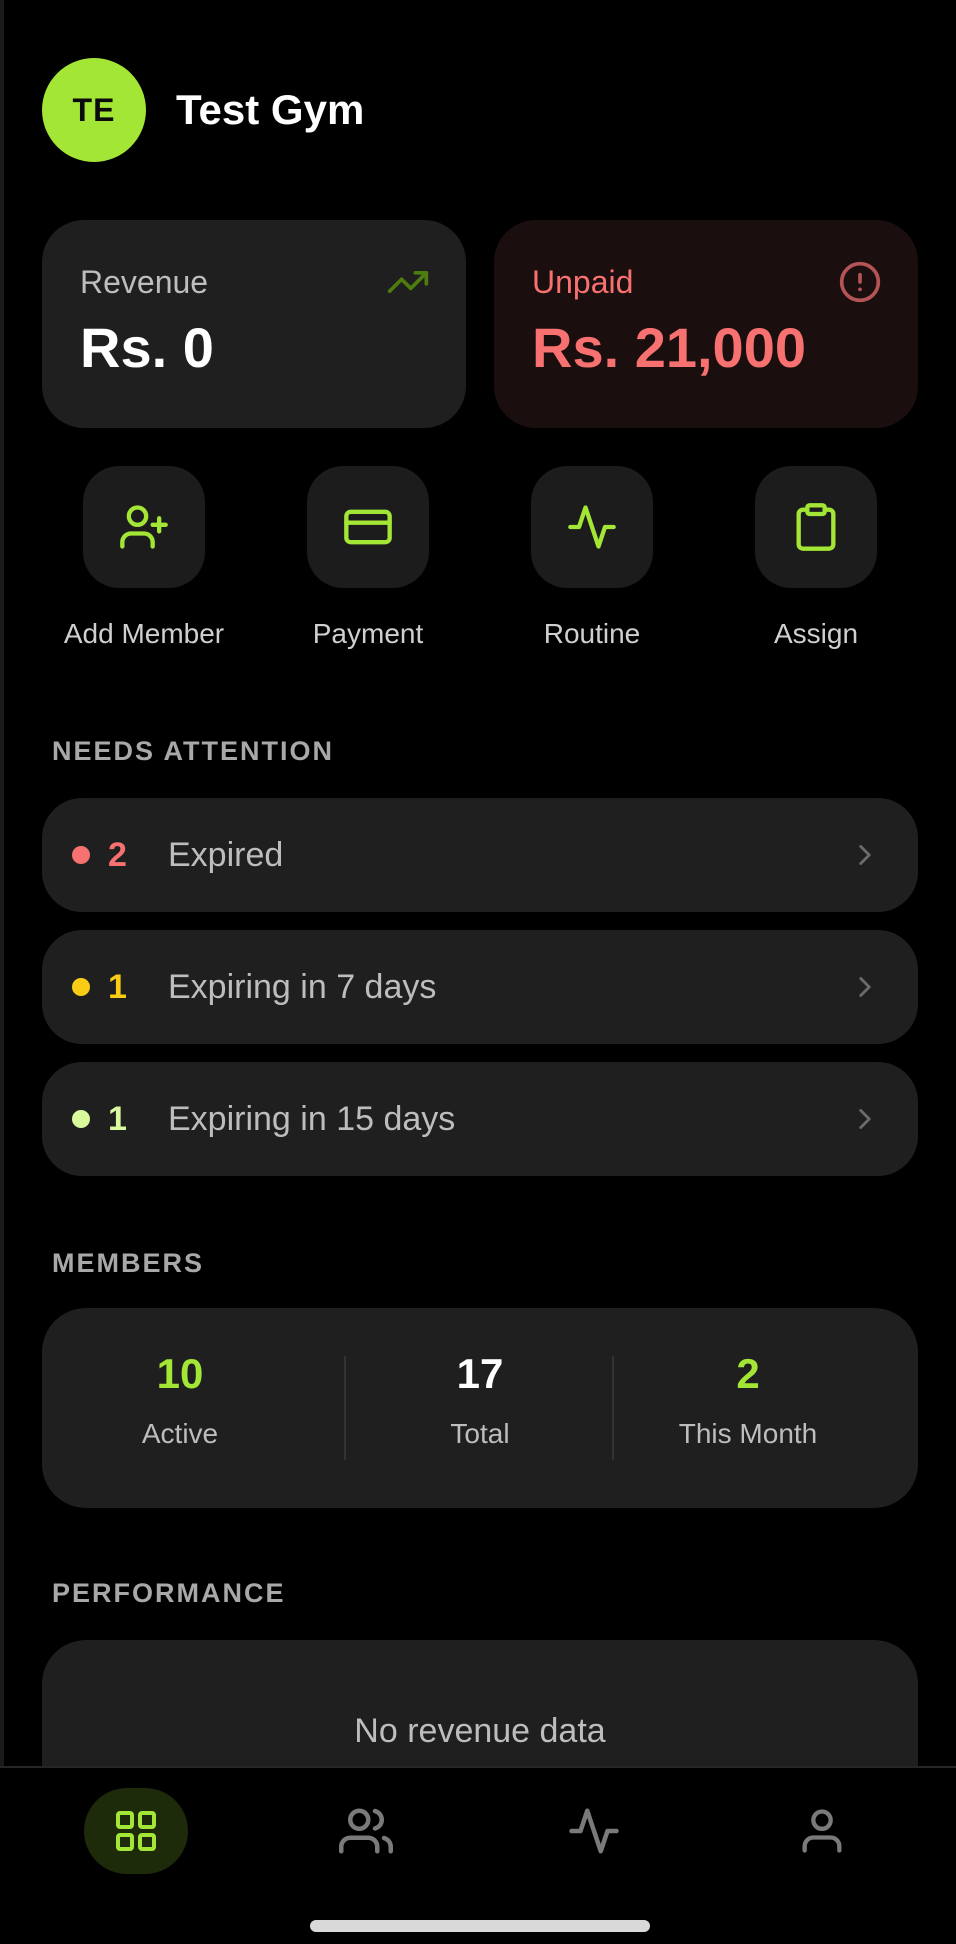 This screenshot has height=1944, width=956. I want to click on user-icon, so click(822, 1831).